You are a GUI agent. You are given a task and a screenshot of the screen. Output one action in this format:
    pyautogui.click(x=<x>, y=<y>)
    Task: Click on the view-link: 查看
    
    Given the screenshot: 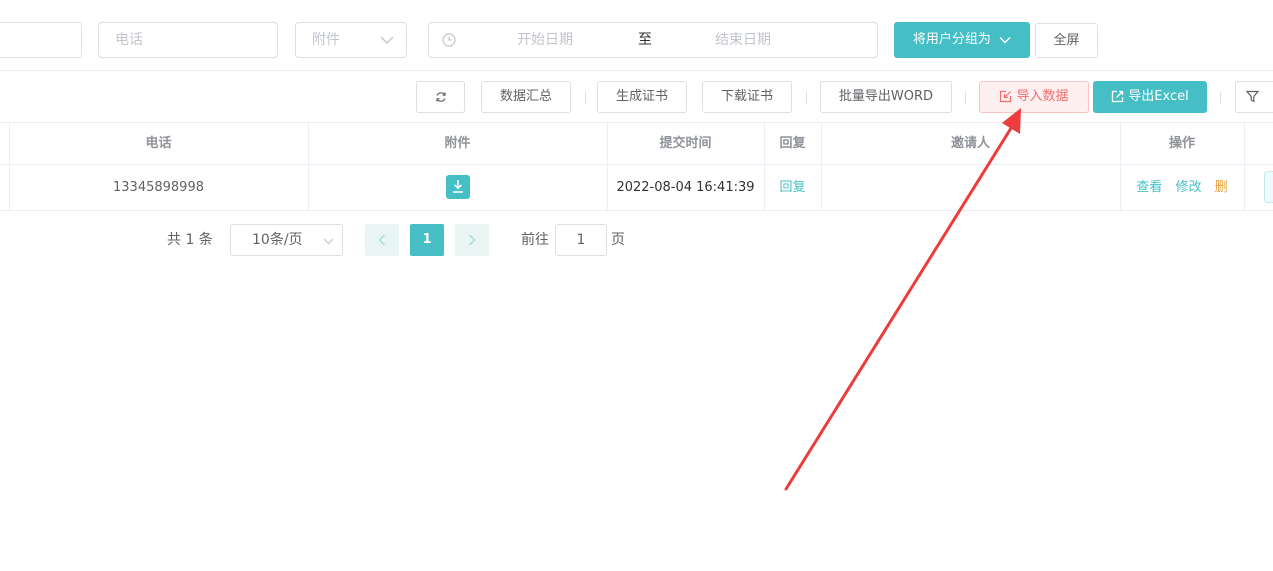 What is the action you would take?
    pyautogui.click(x=1149, y=187)
    